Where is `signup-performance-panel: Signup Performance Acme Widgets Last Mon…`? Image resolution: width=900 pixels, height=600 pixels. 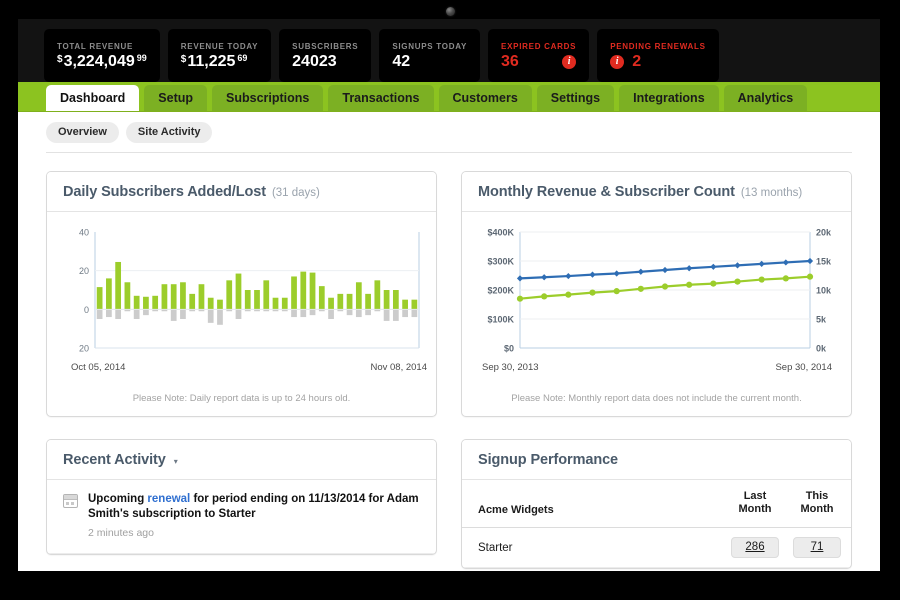 signup-performance-panel: Signup Performance Acme Widgets Last Mon… is located at coordinates (656, 504).